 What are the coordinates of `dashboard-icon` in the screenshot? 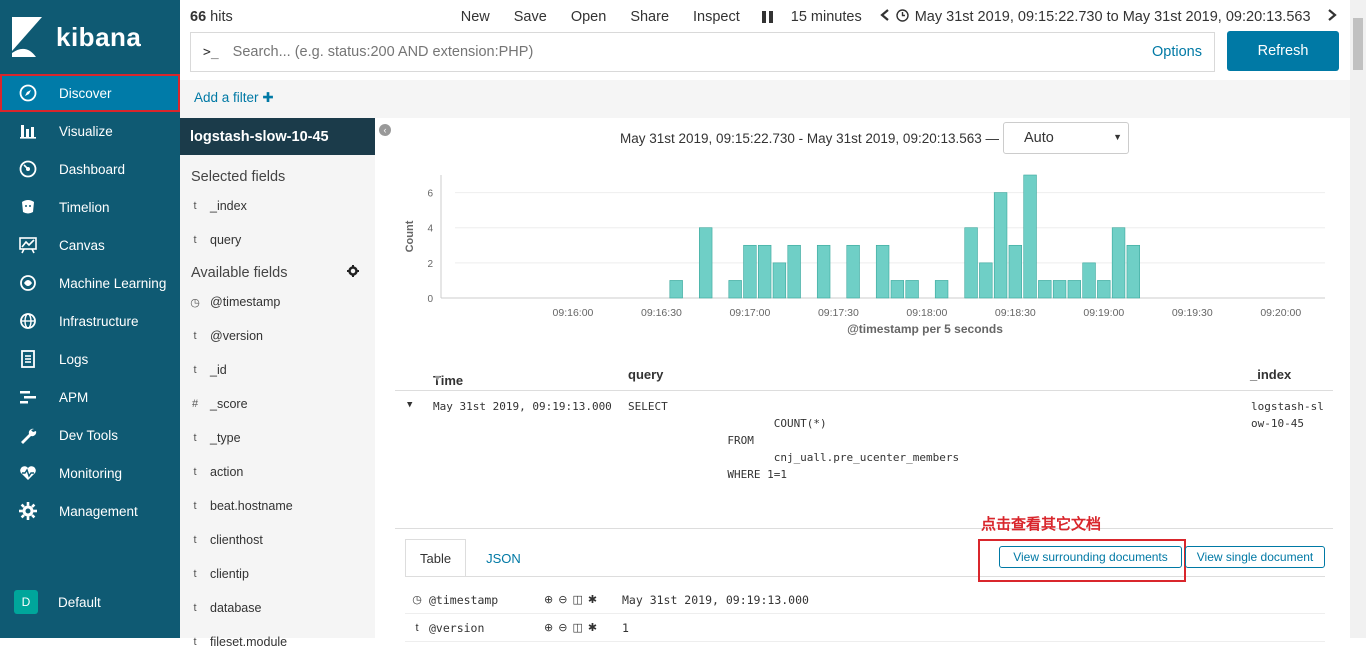 It's located at (28, 169).